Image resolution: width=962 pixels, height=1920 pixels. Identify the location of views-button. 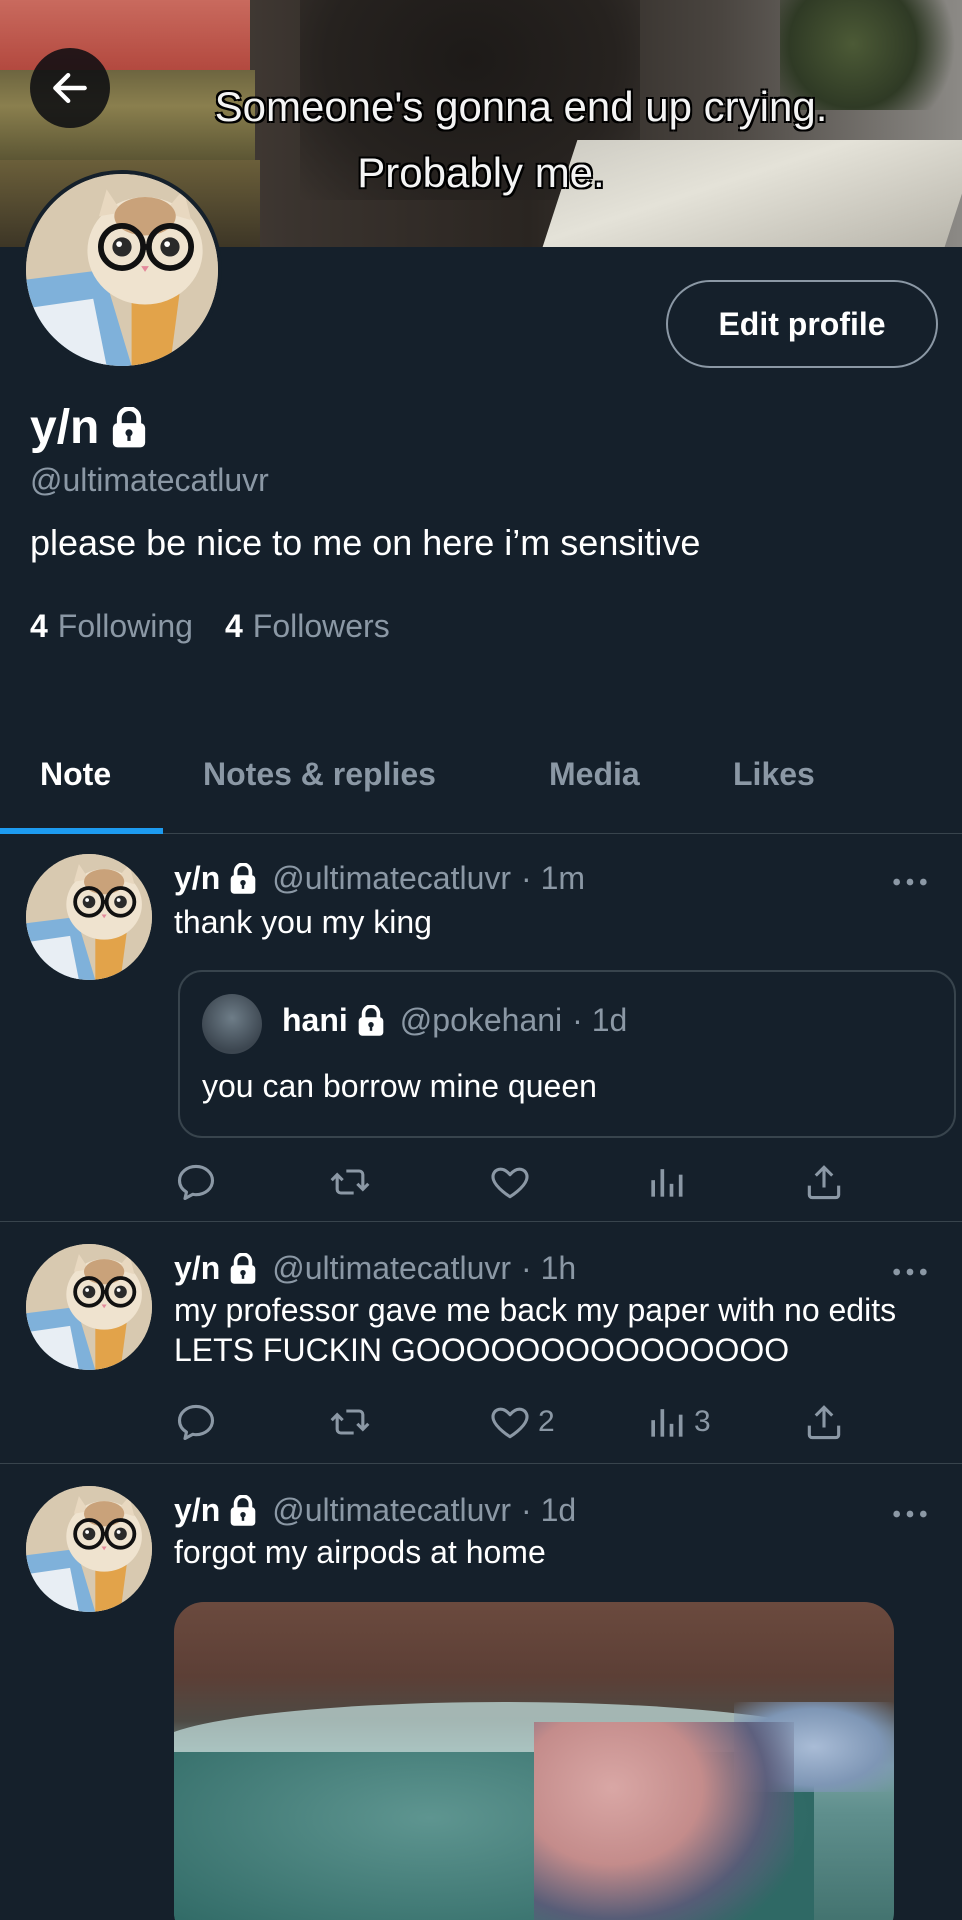
(669, 1182).